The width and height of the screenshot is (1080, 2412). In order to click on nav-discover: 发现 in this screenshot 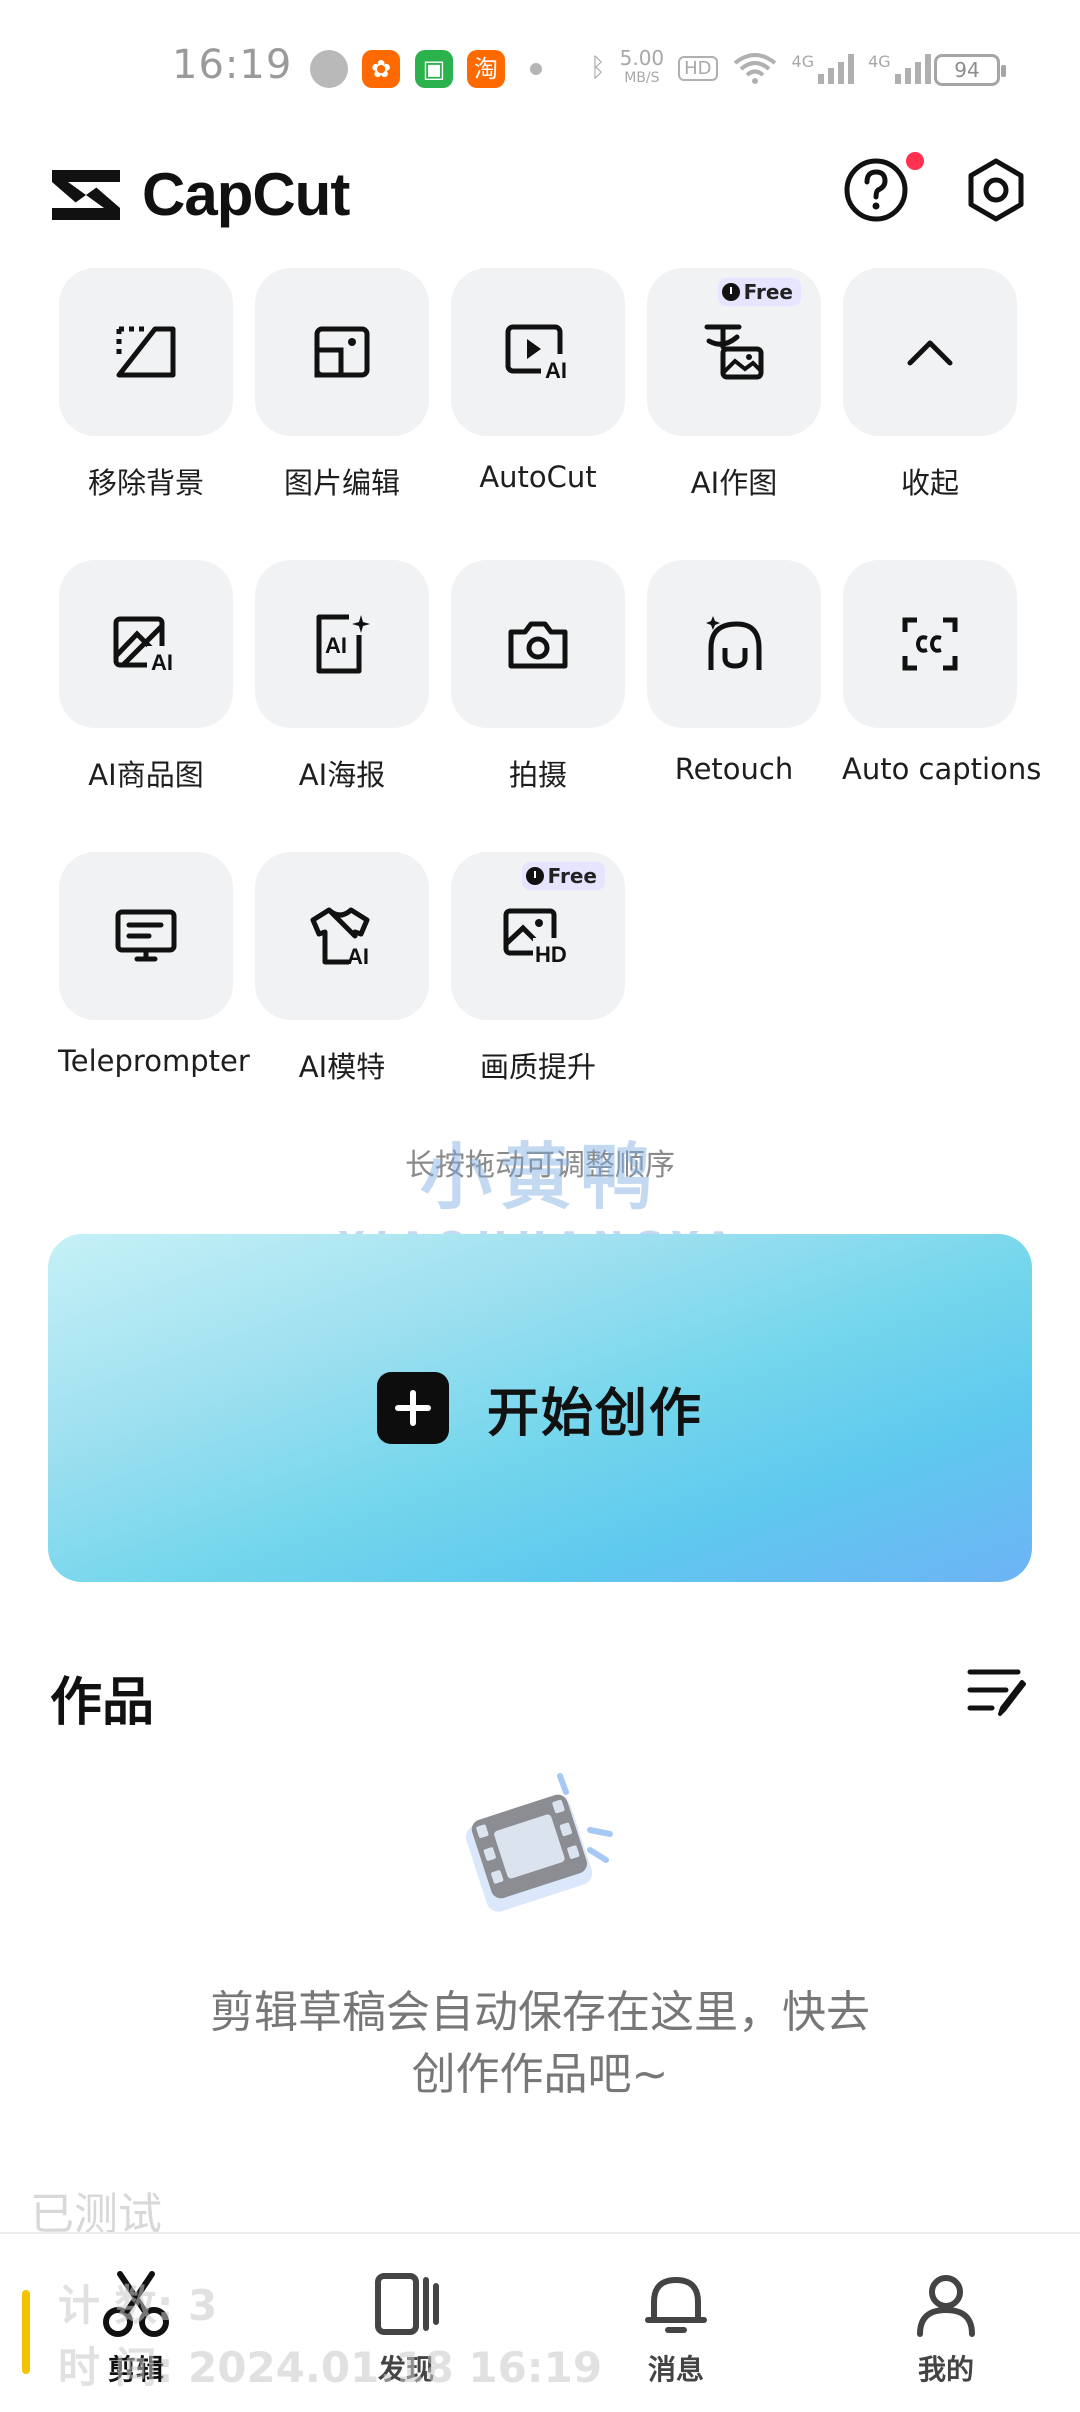, I will do `click(406, 2328)`.